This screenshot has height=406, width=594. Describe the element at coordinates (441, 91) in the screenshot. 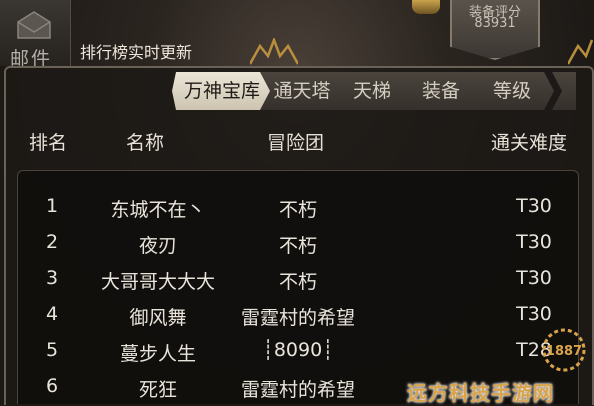

I see `tab-equipment: 装备` at that location.